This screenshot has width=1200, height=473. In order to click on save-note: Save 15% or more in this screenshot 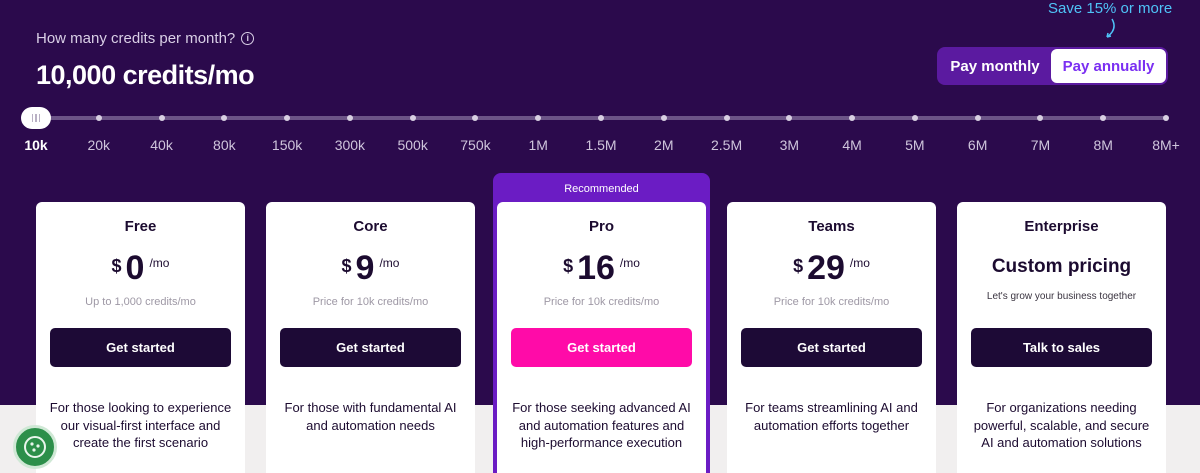, I will do `click(1110, 8)`.